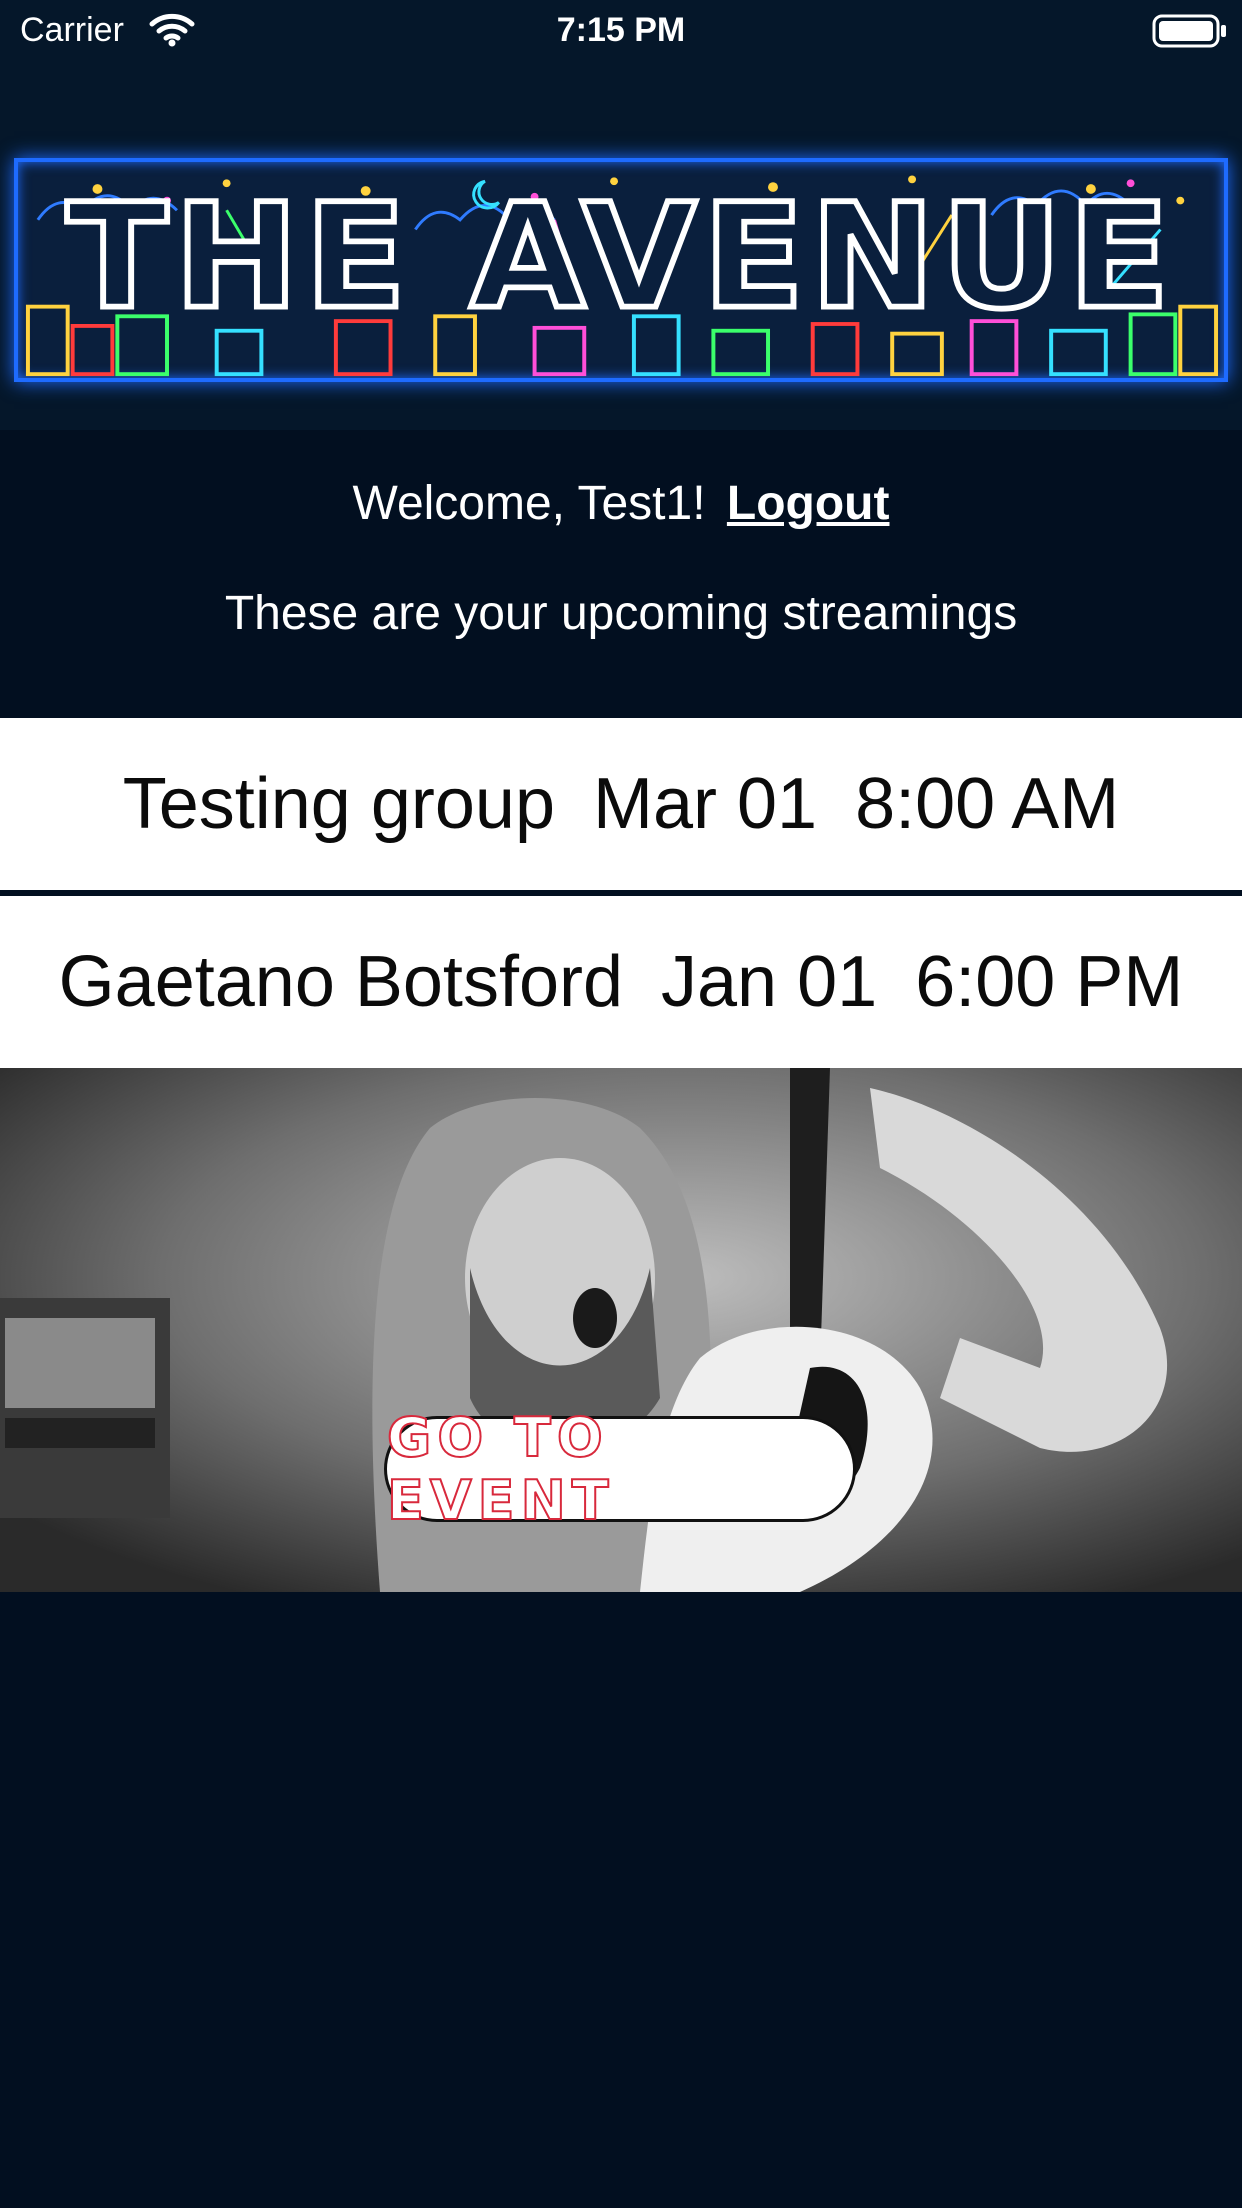 This screenshot has width=1242, height=2208. Describe the element at coordinates (1190, 31) in the screenshot. I see `battery-icon` at that location.